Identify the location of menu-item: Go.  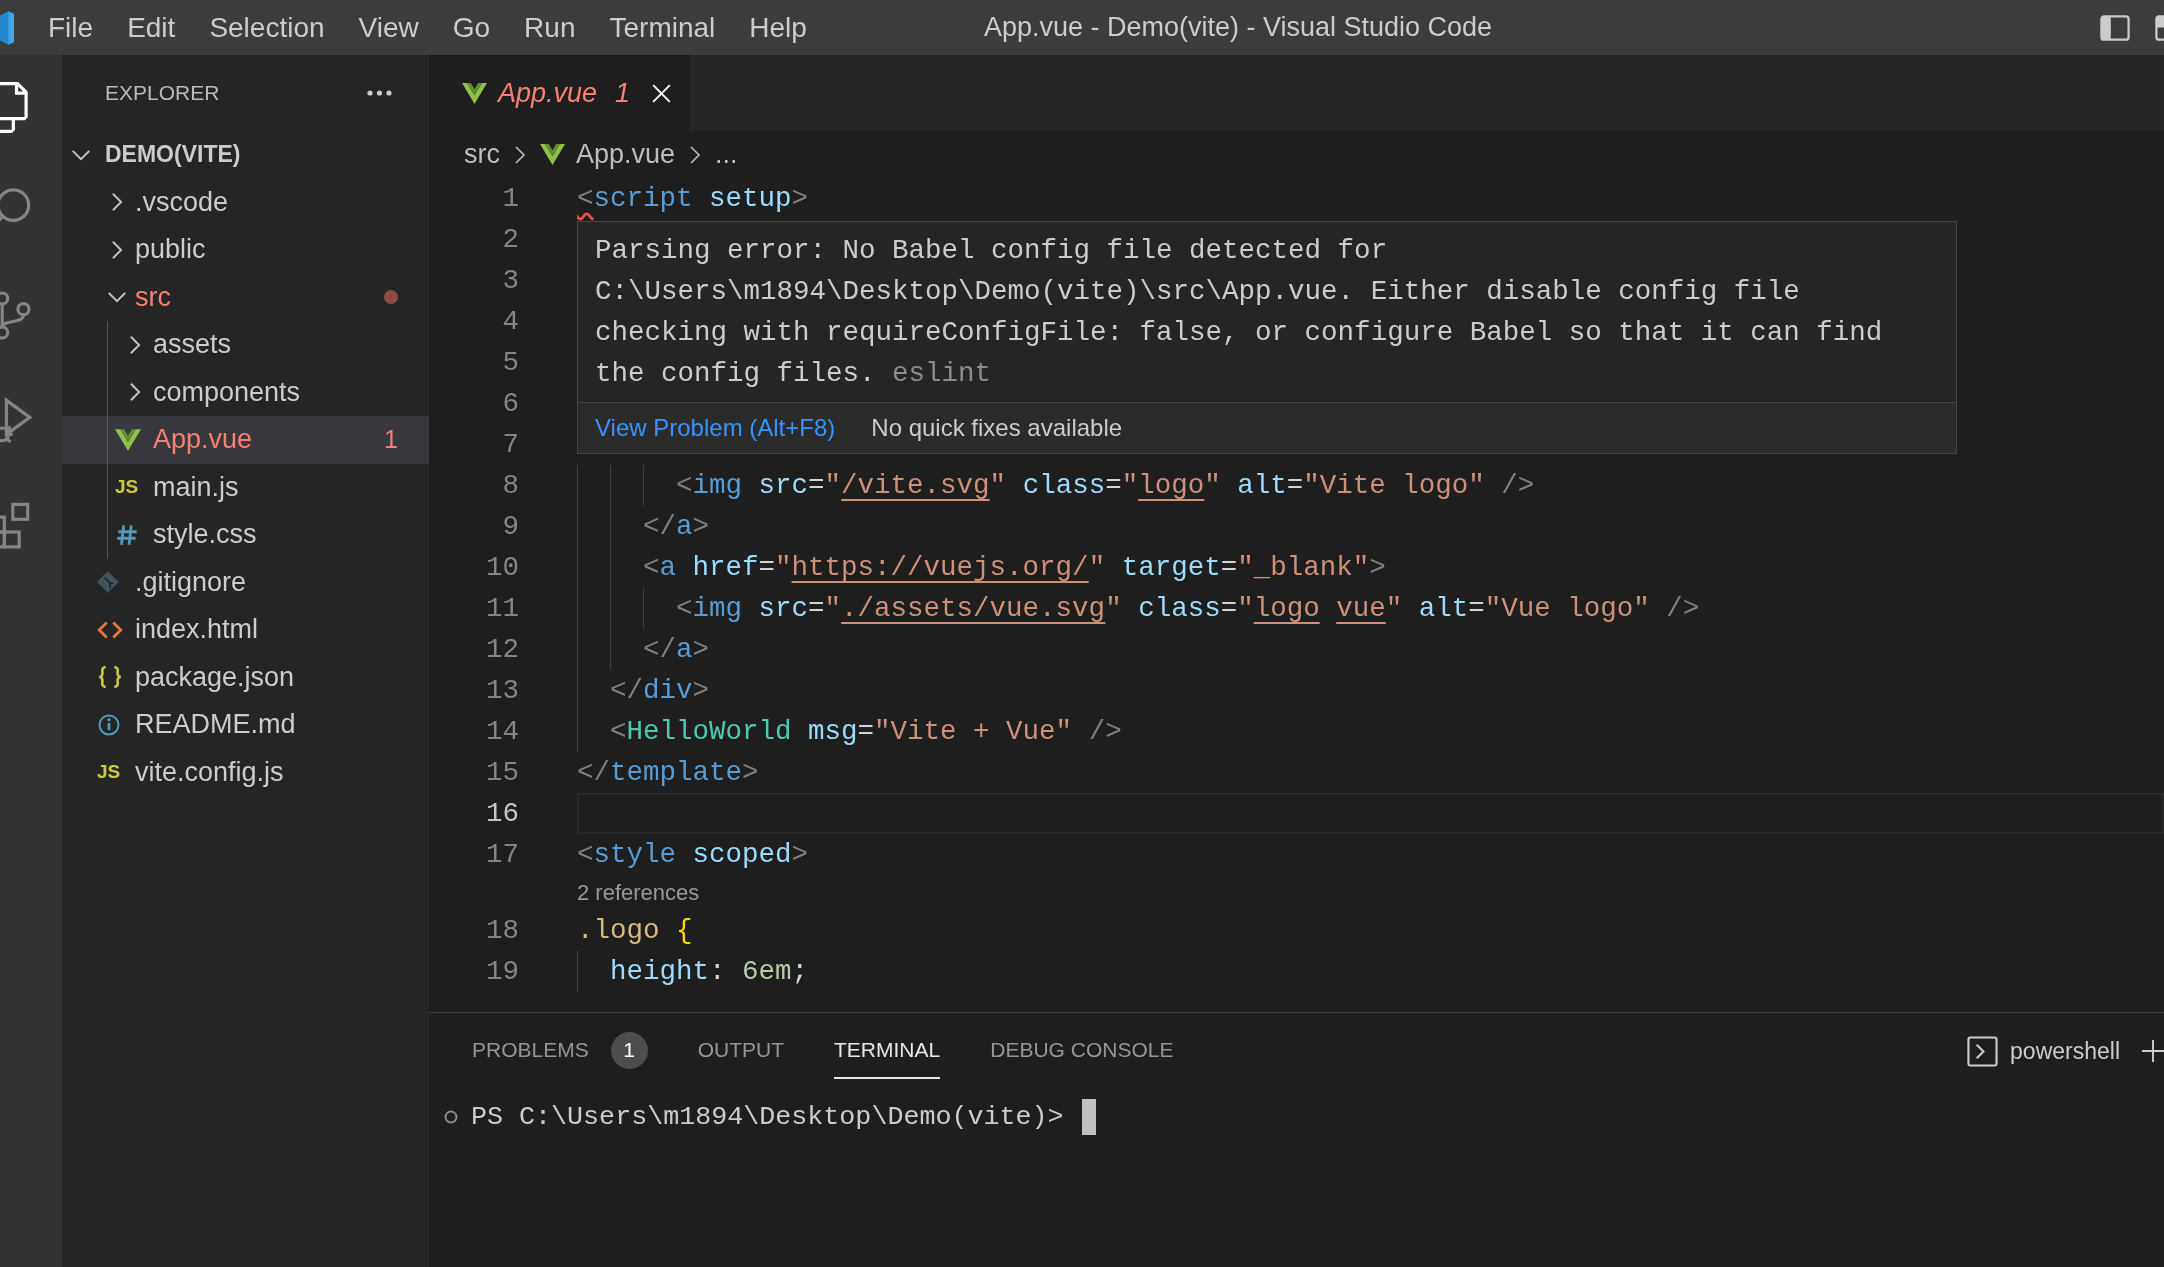
(471, 27).